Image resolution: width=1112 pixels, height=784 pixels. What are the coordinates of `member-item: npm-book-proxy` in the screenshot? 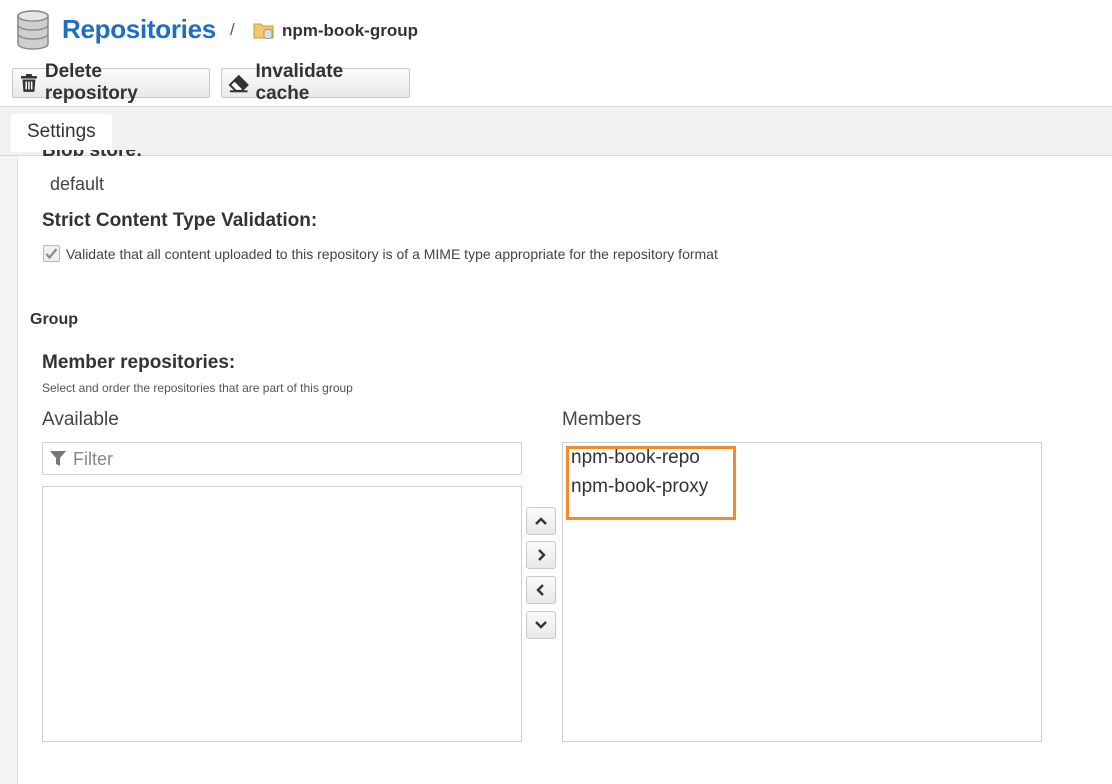 It's located at (639, 487).